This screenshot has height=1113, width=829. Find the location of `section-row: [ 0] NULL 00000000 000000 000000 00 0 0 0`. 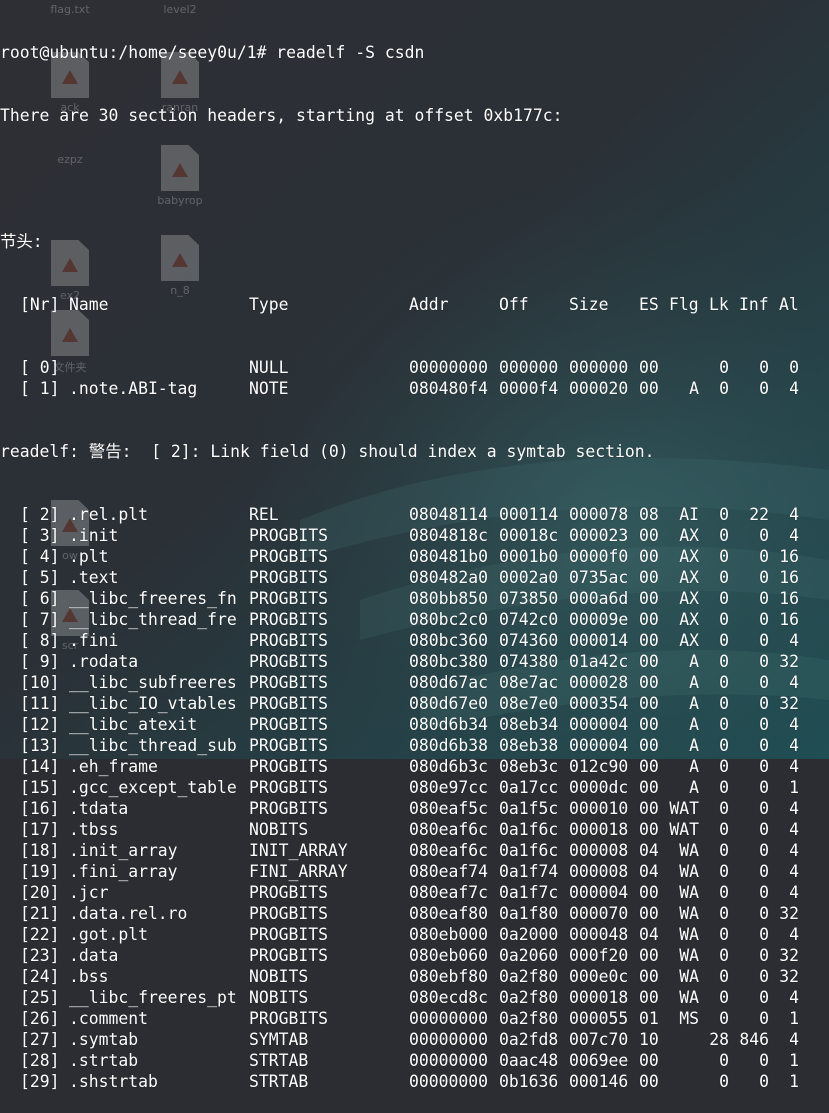

section-row: [ 0] NULL 00000000 000000 000000 00 0 0 0 is located at coordinates (414, 367).